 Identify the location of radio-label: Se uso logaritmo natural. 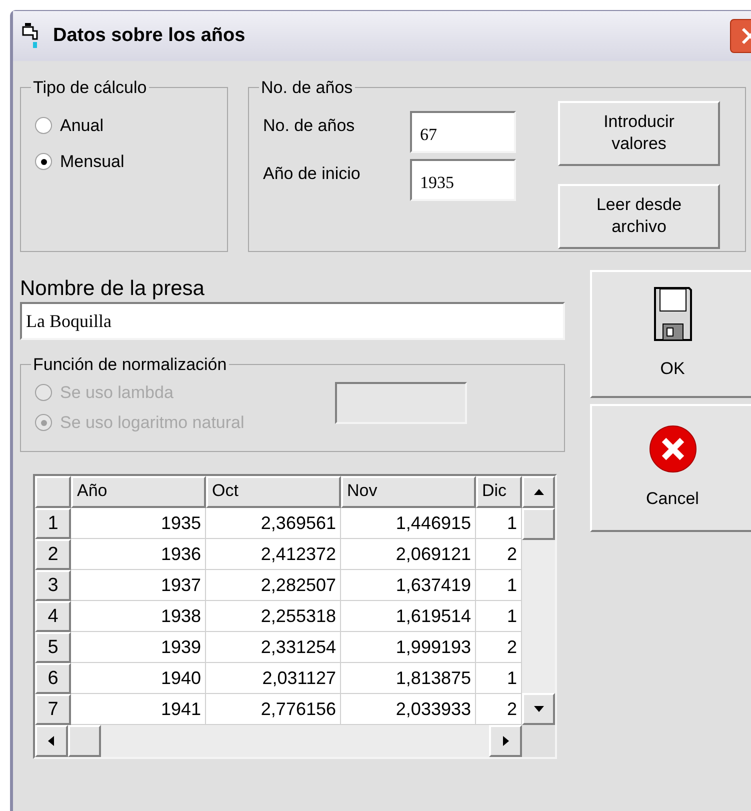
(152, 423).